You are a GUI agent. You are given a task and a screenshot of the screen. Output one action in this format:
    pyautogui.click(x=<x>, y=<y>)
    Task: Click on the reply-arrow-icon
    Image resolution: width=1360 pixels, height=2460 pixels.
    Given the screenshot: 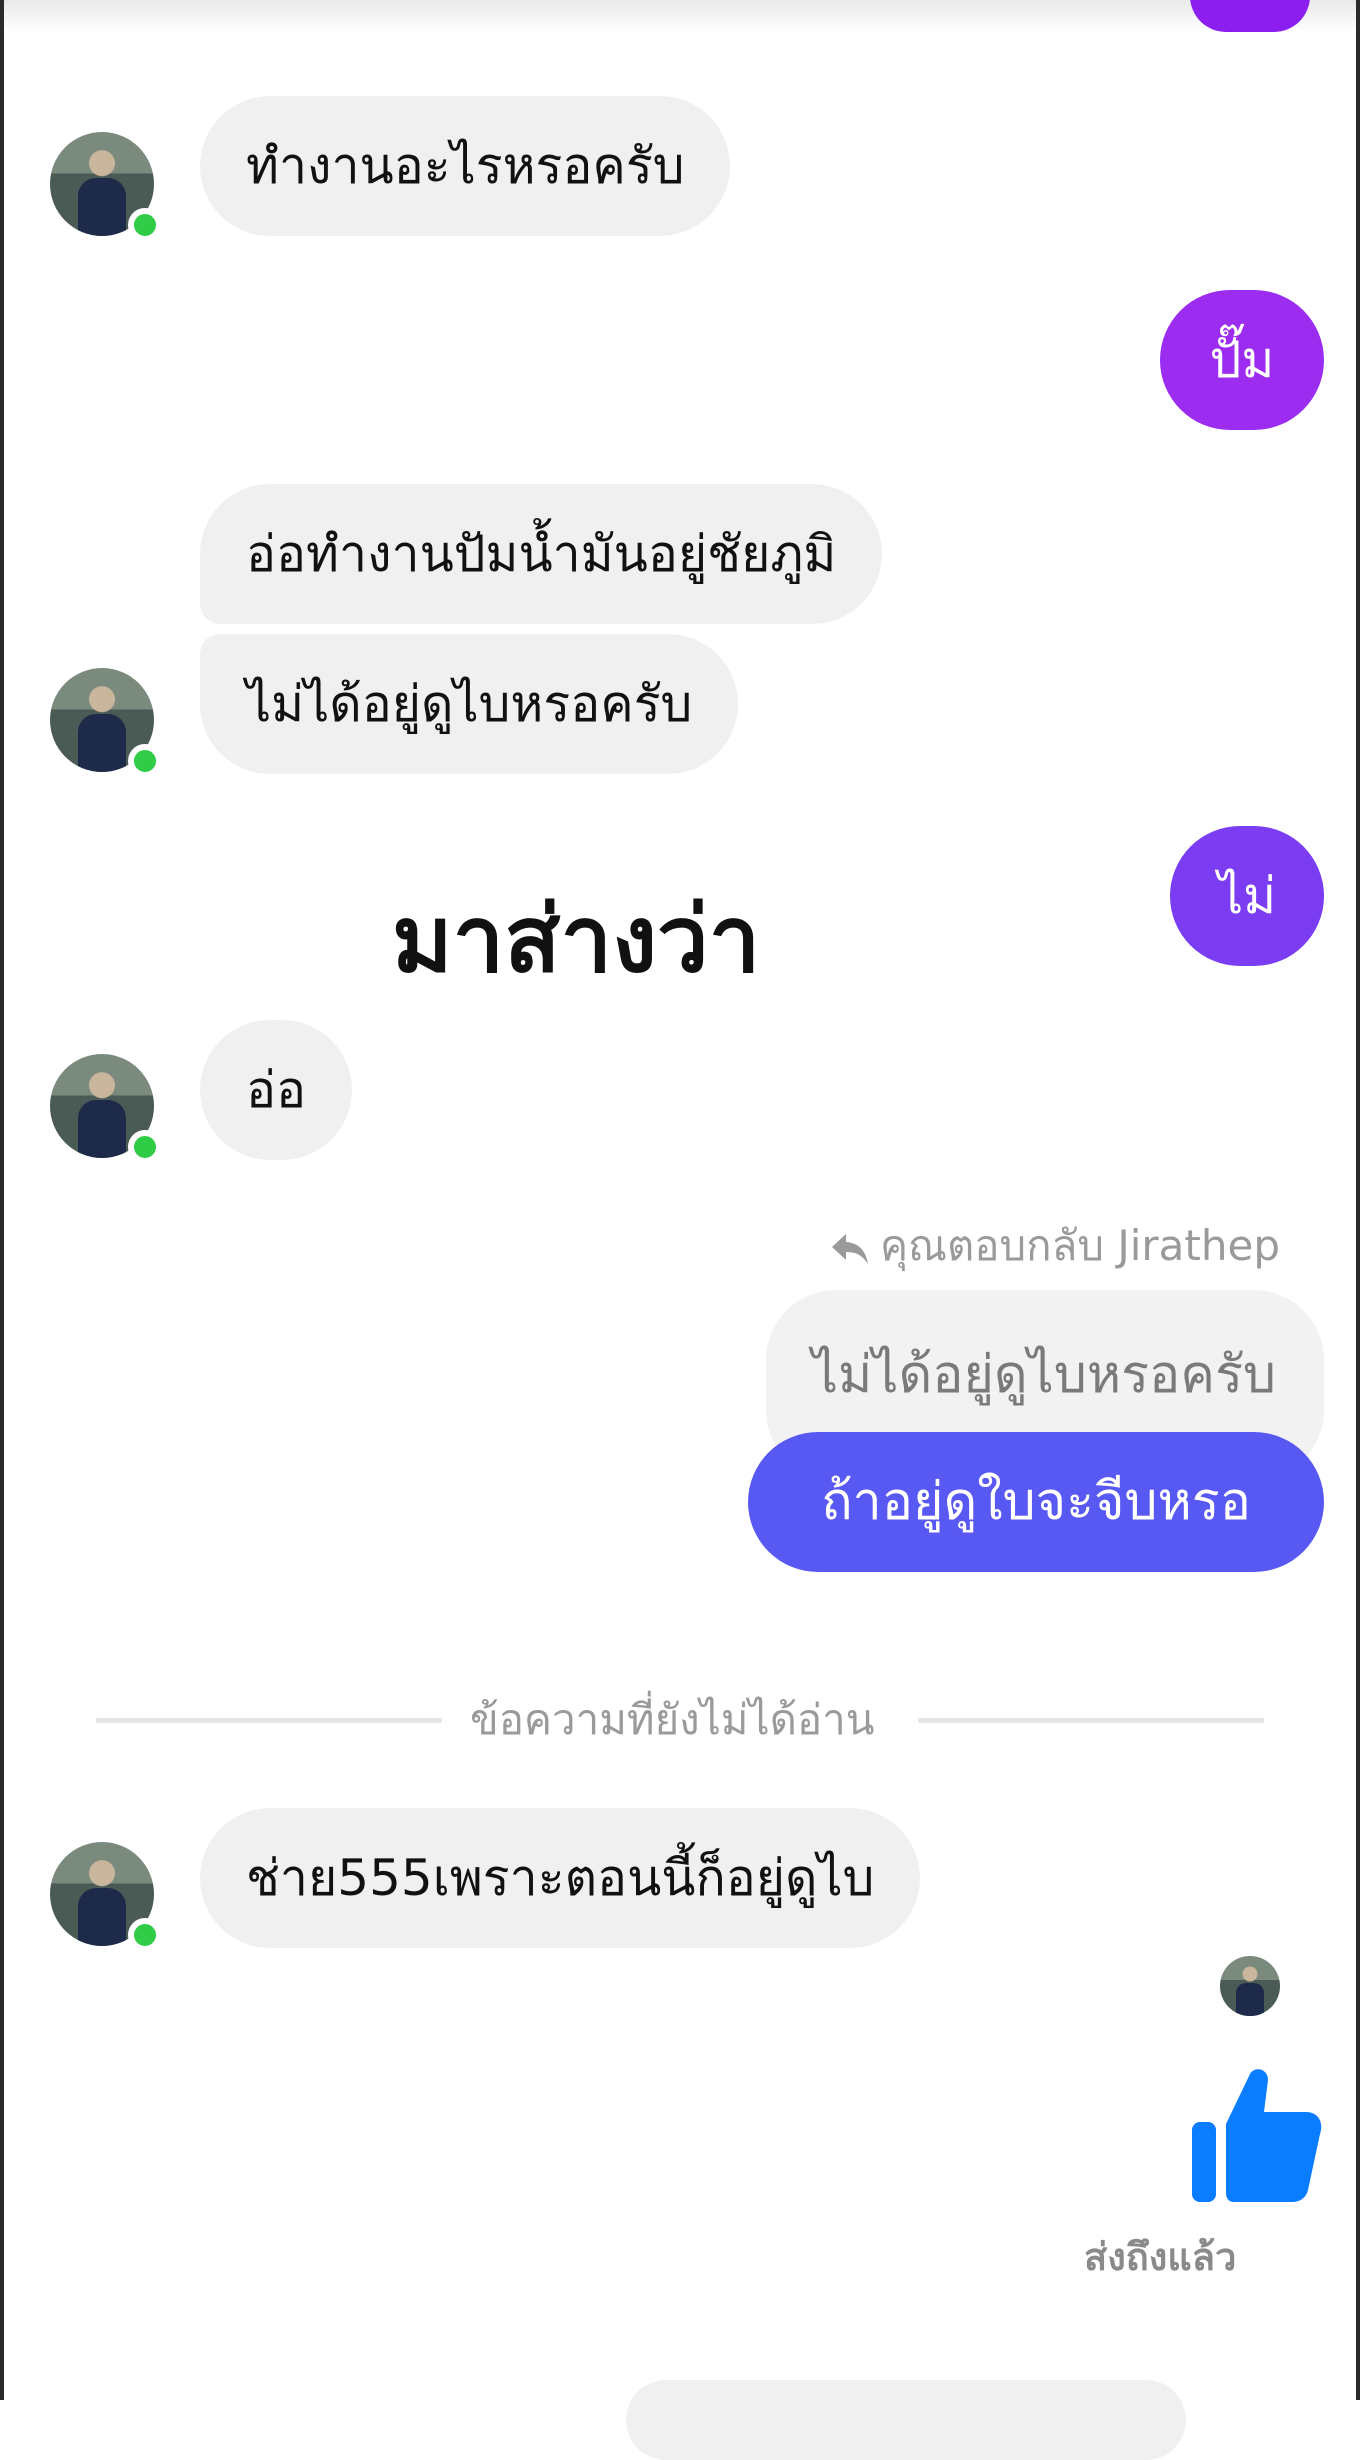 What is the action you would take?
    pyautogui.click(x=849, y=1248)
    